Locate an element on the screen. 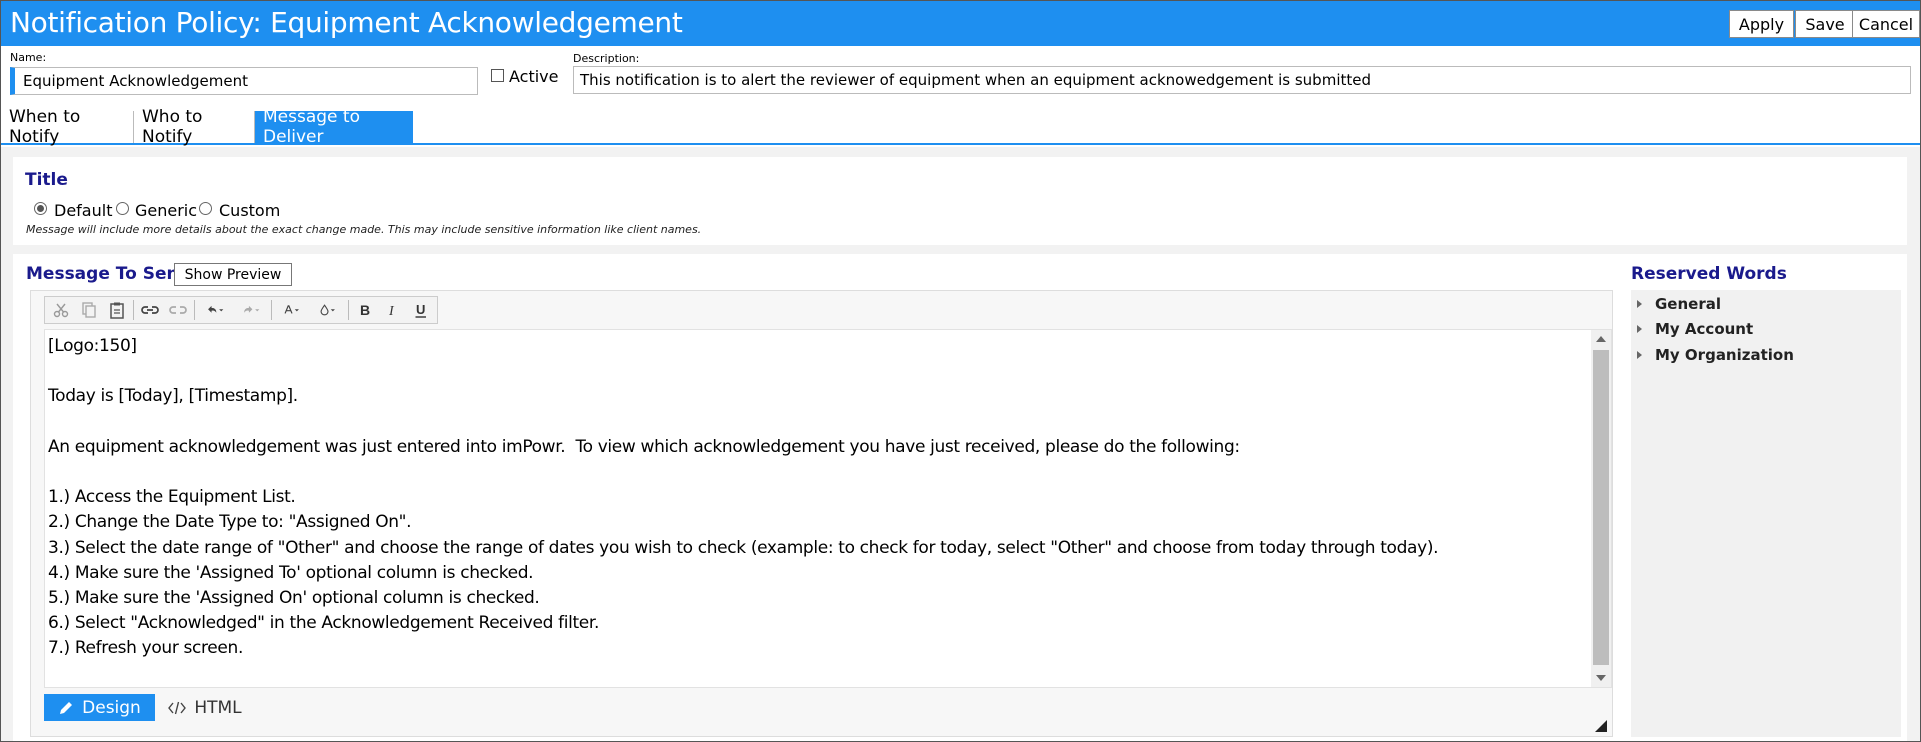  underline-icon: U is located at coordinates (421, 310).